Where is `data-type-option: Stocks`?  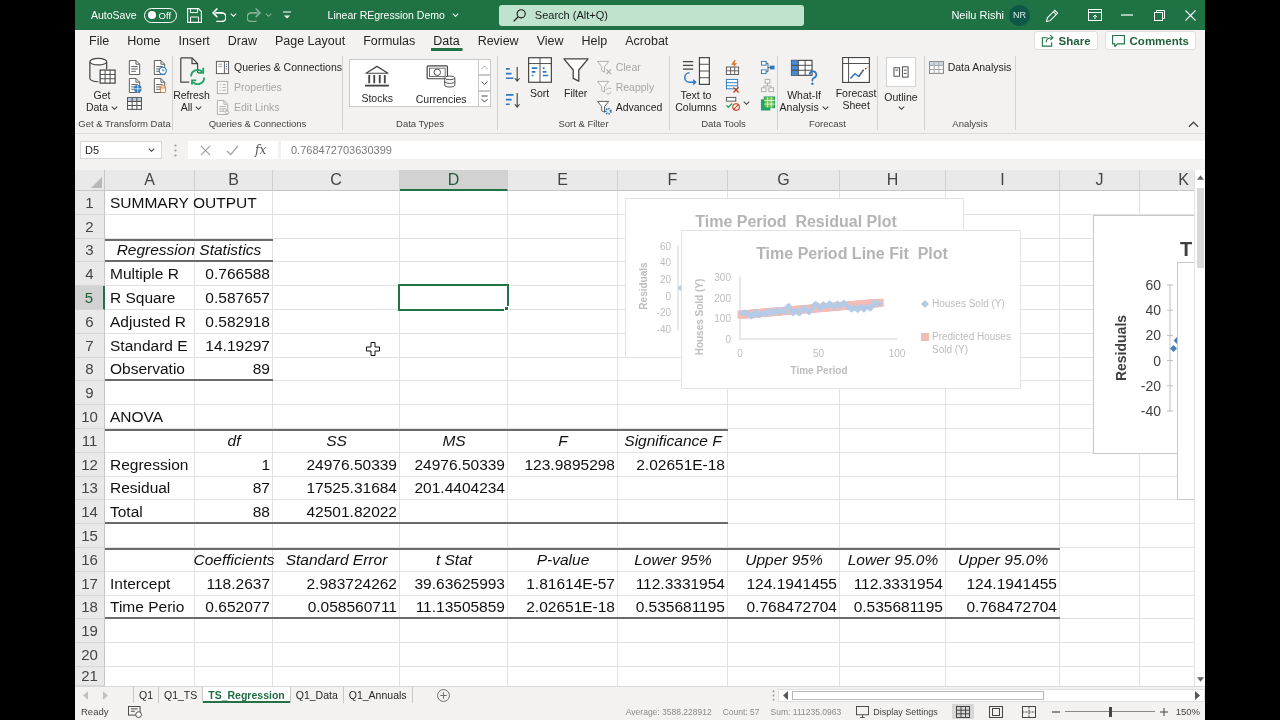 data-type-option: Stocks is located at coordinates (377, 84).